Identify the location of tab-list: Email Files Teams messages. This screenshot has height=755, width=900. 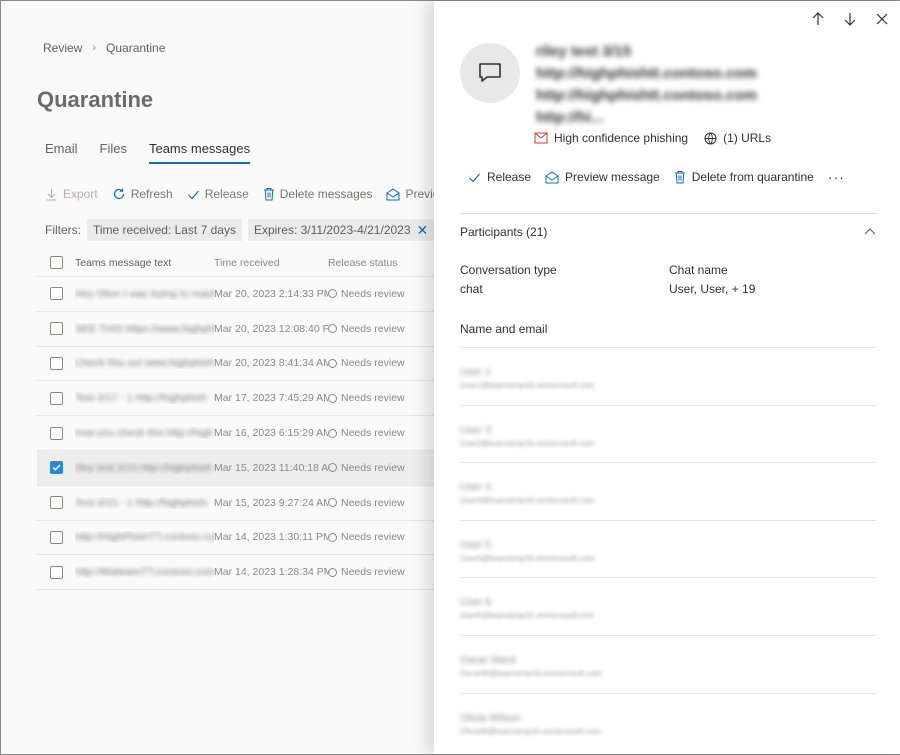
(148, 152).